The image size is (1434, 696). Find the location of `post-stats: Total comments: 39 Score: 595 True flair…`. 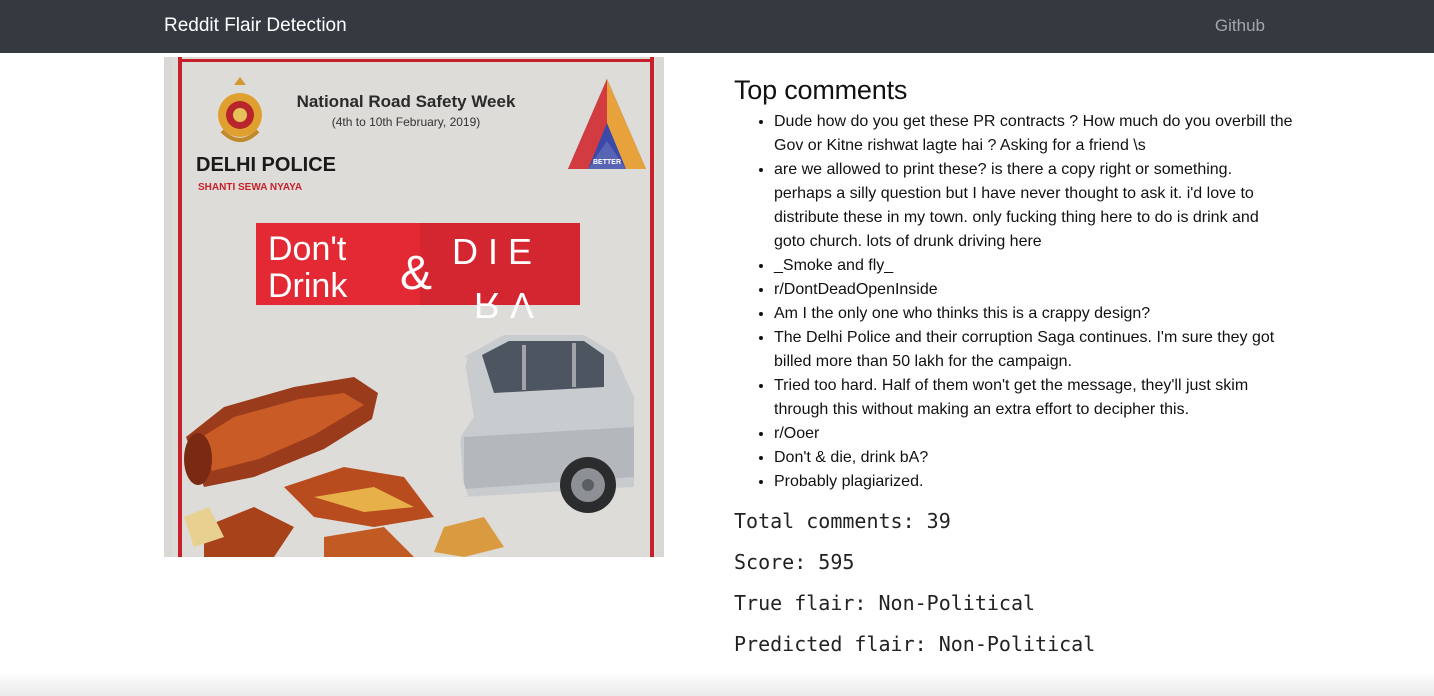

post-stats: Total comments: 39 Score: 595 True flair… is located at coordinates (914, 589).